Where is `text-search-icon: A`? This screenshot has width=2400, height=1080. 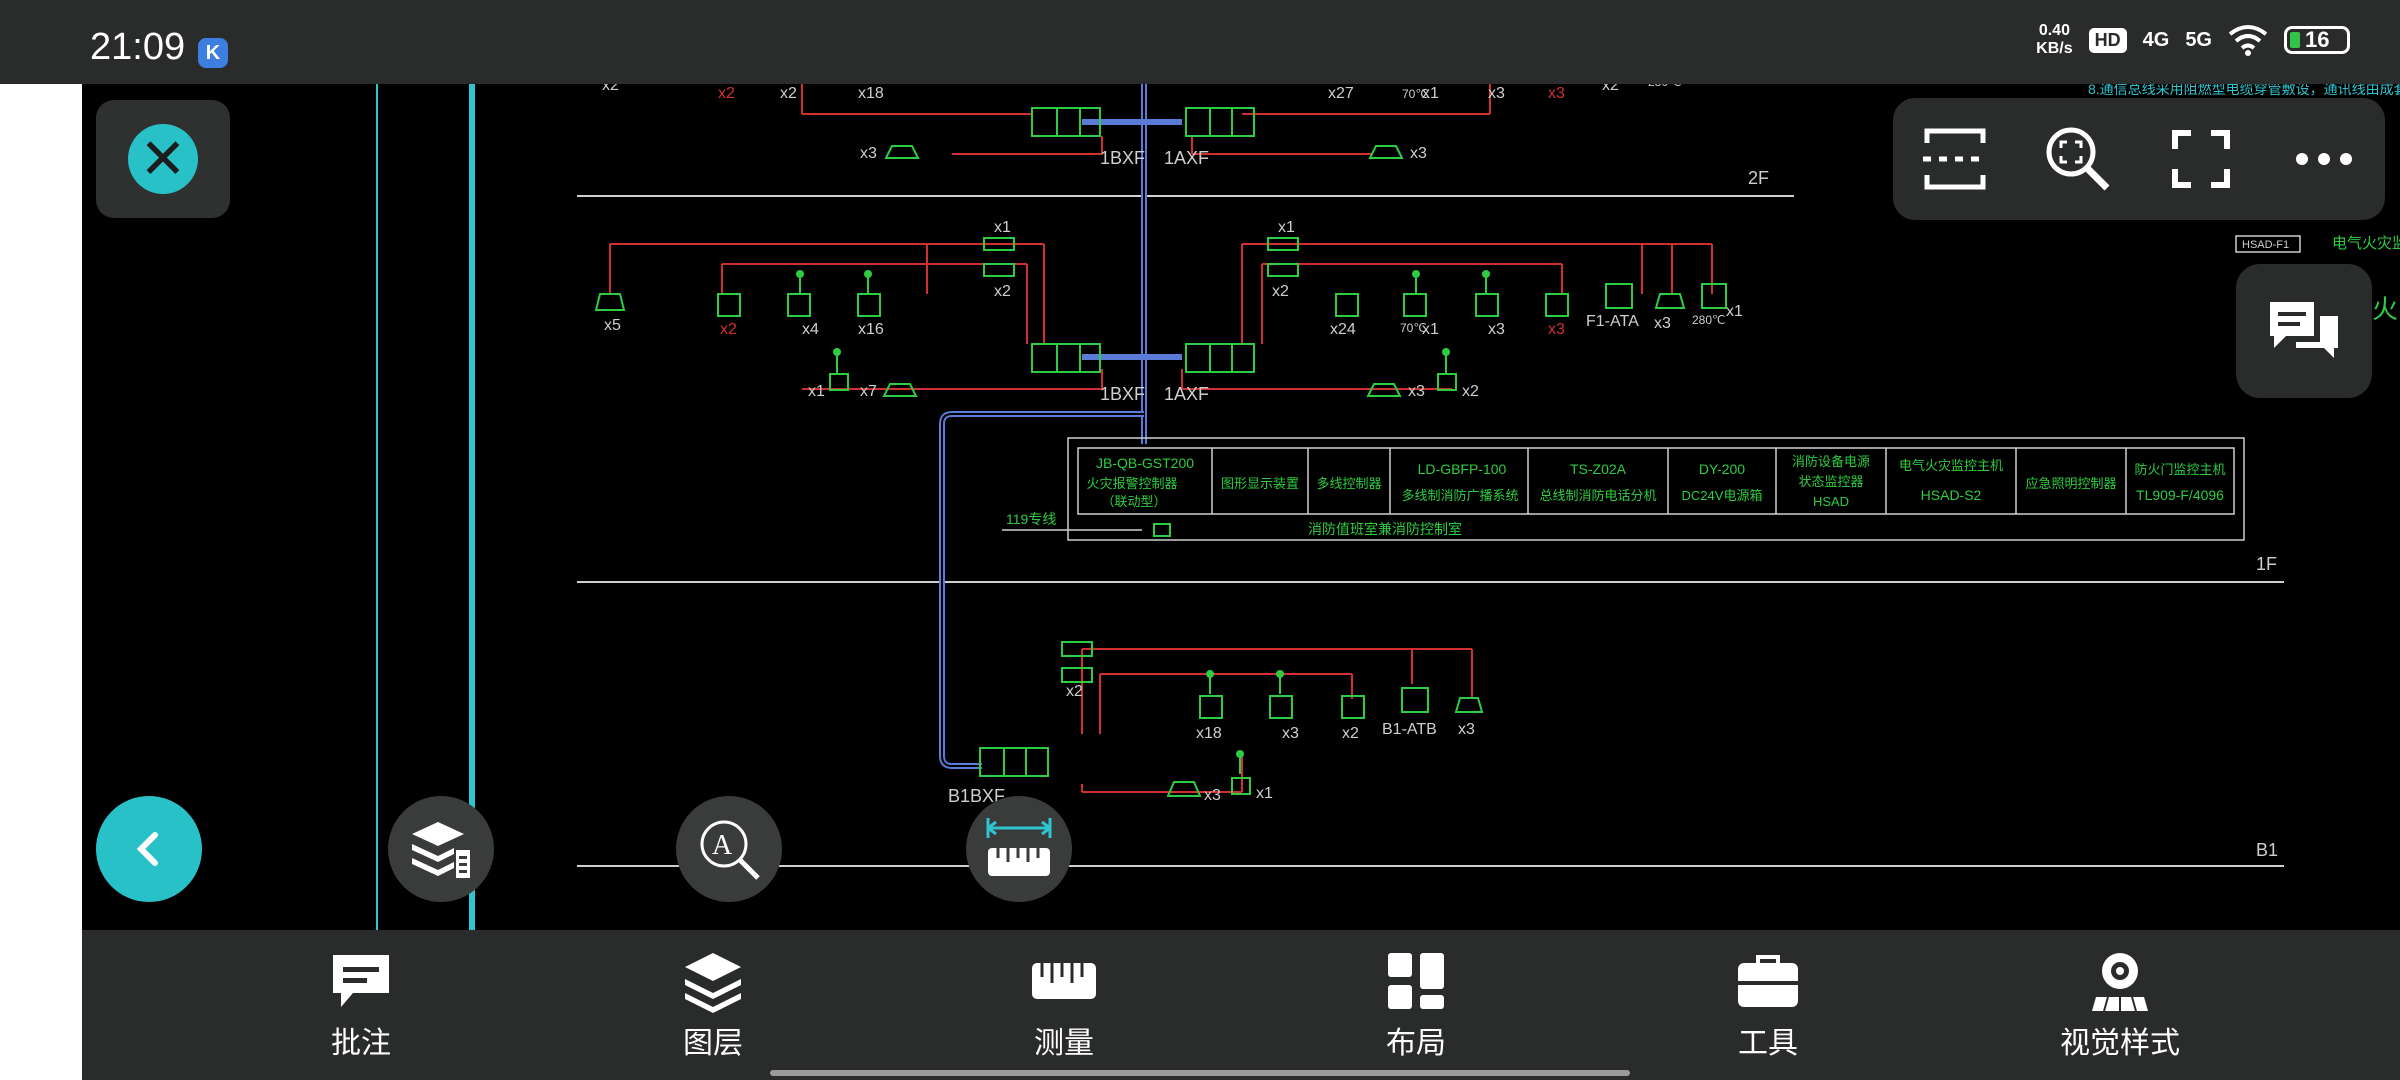 text-search-icon: A is located at coordinates (730, 850).